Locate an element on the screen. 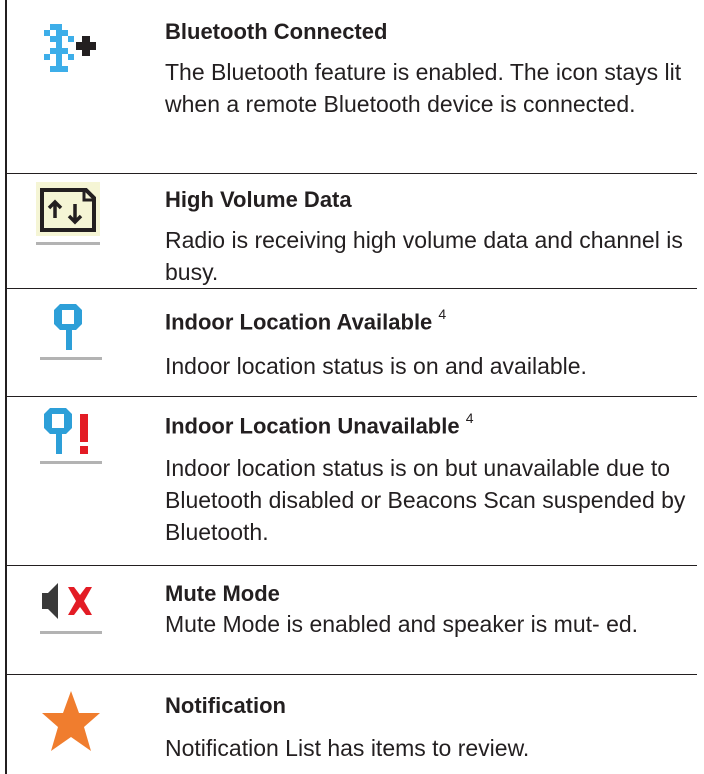  page-left-rule is located at coordinates (6, 387).